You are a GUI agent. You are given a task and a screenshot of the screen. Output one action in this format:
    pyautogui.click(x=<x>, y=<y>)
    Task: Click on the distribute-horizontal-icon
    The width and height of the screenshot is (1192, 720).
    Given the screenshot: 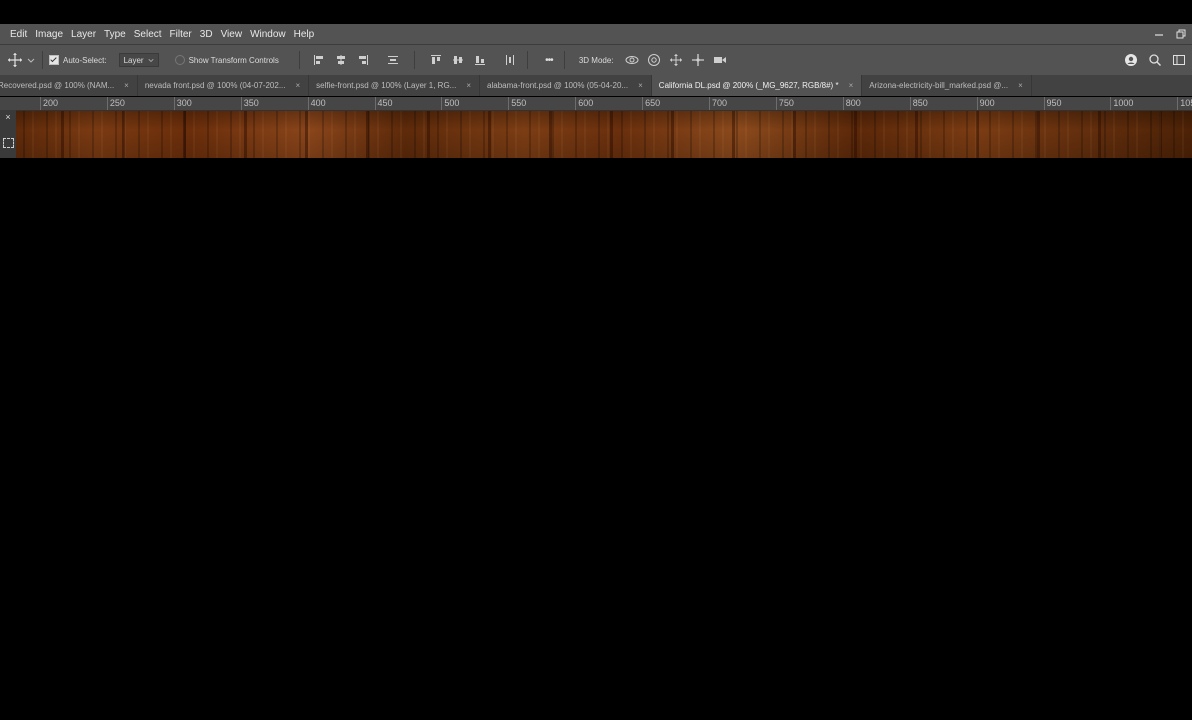 What is the action you would take?
    pyautogui.click(x=509, y=60)
    